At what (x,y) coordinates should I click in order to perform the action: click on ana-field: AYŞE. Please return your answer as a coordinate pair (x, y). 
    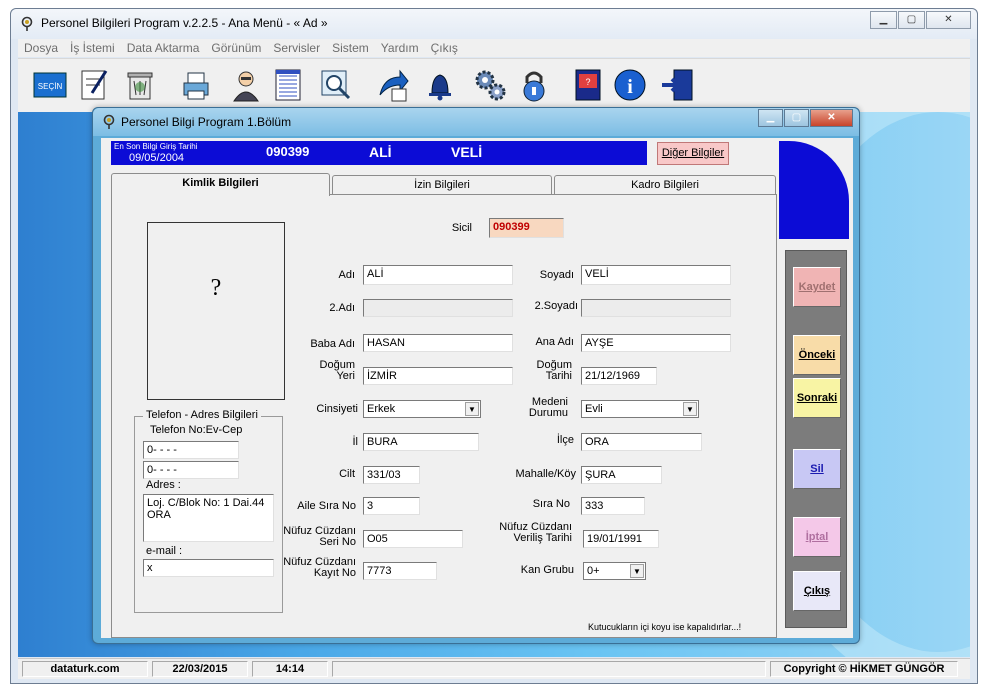
    Looking at the image, I should click on (656, 343).